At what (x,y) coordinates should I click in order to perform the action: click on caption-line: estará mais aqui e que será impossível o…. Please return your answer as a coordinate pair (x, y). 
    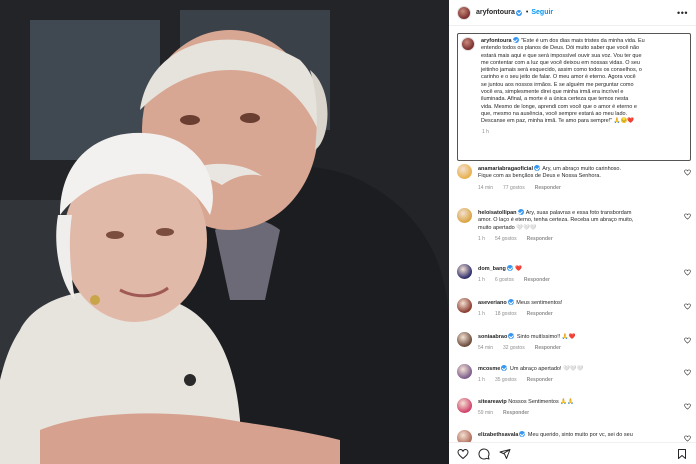
    Looking at the image, I should click on (561, 55).